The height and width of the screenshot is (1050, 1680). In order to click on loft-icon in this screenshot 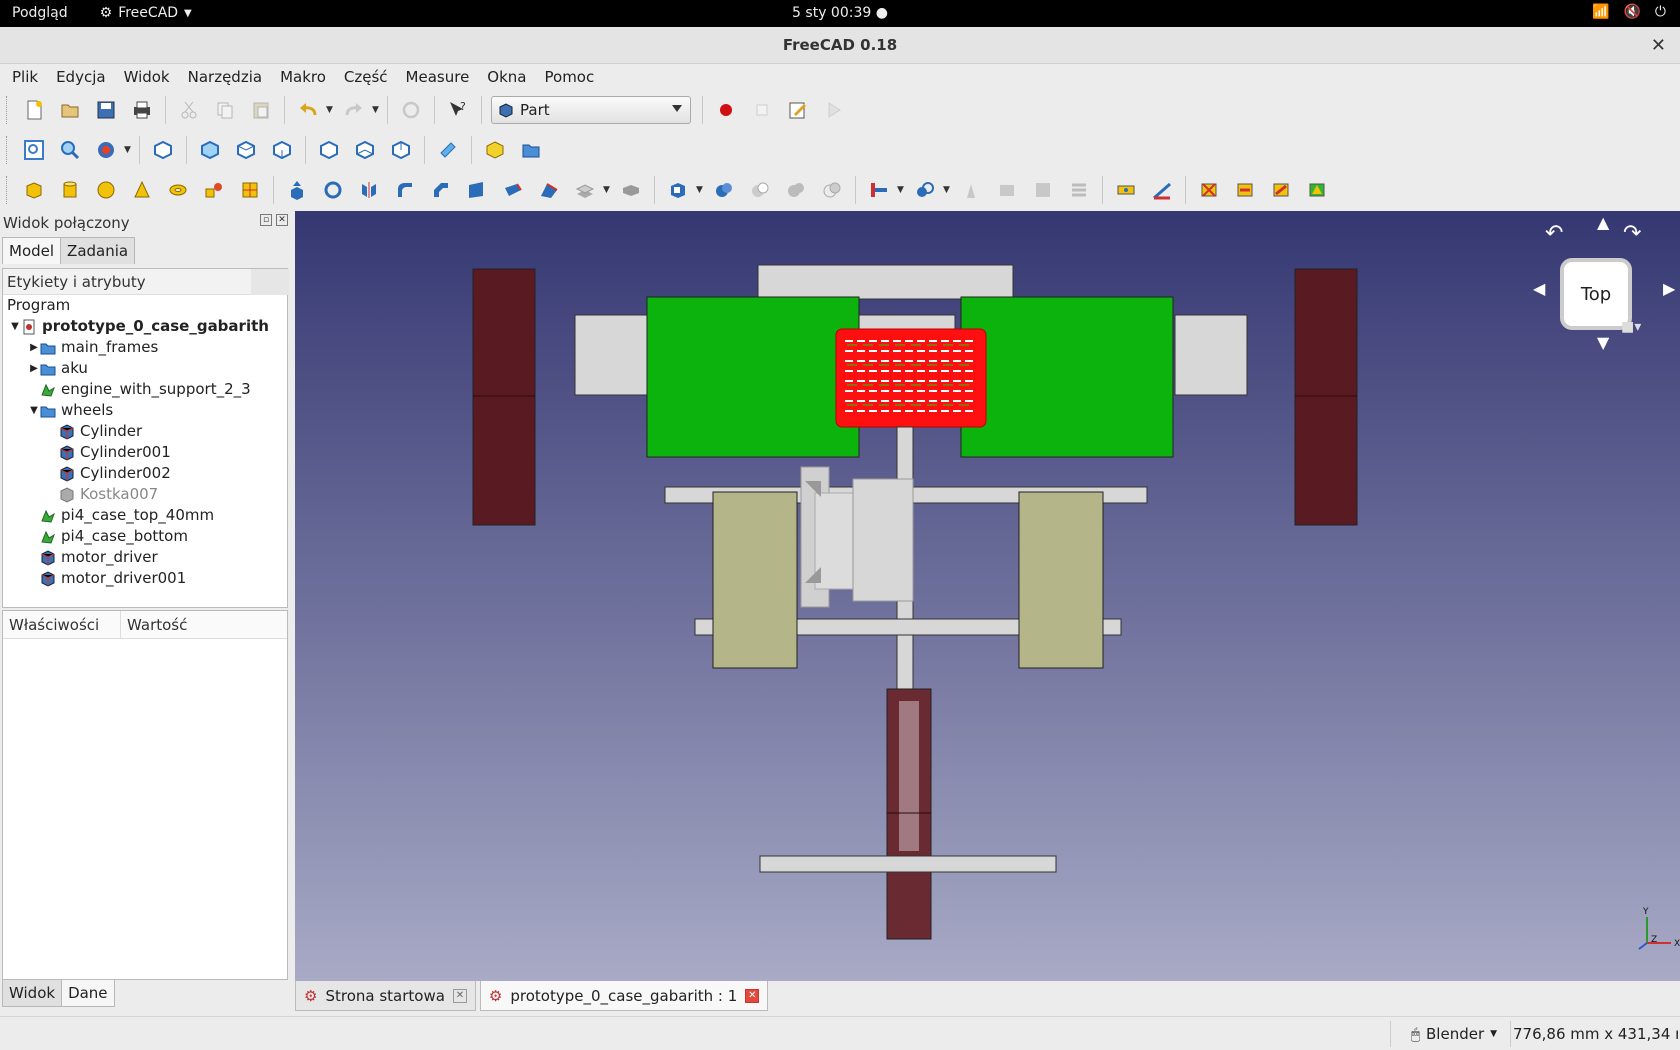, I will do `click(549, 190)`.